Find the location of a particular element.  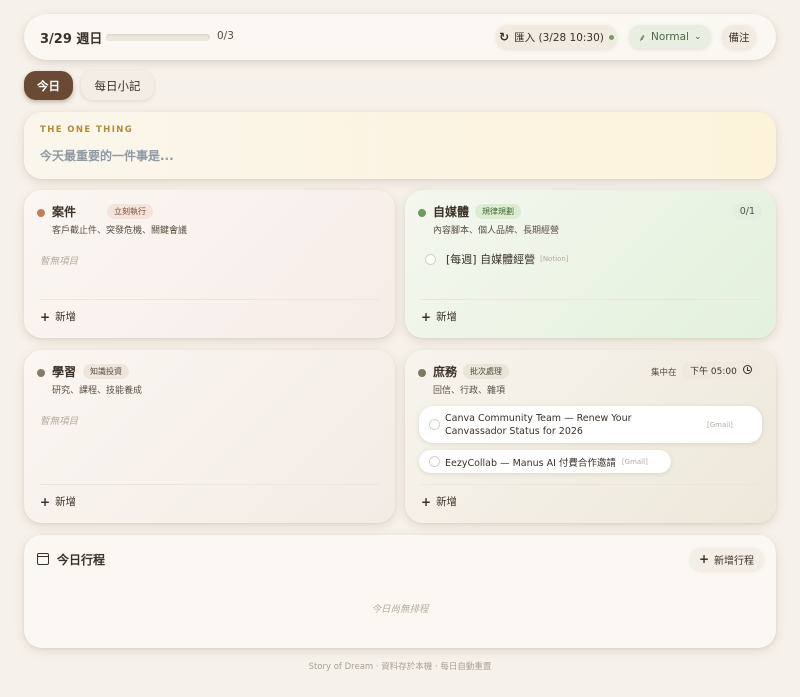

one-thing-input is located at coordinates (390, 156).